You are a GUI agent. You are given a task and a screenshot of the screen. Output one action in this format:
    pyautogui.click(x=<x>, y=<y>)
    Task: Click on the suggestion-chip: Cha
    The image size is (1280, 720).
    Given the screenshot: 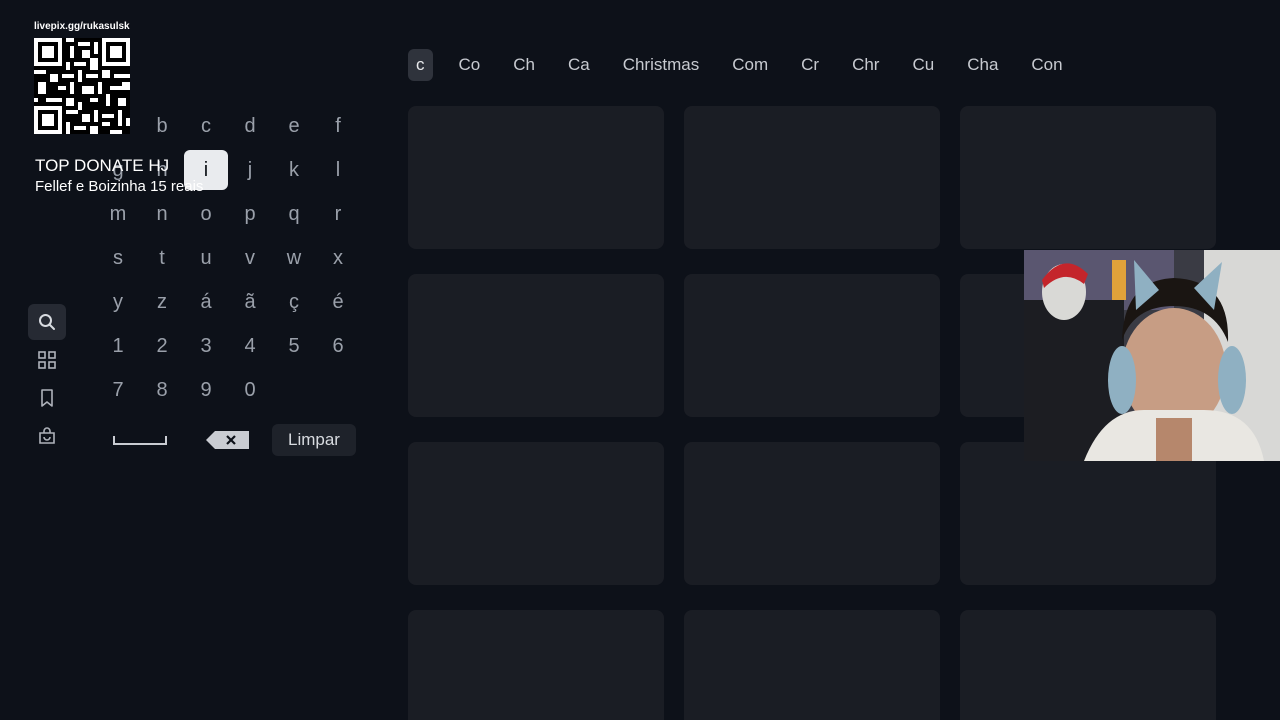 What is the action you would take?
    pyautogui.click(x=982, y=65)
    